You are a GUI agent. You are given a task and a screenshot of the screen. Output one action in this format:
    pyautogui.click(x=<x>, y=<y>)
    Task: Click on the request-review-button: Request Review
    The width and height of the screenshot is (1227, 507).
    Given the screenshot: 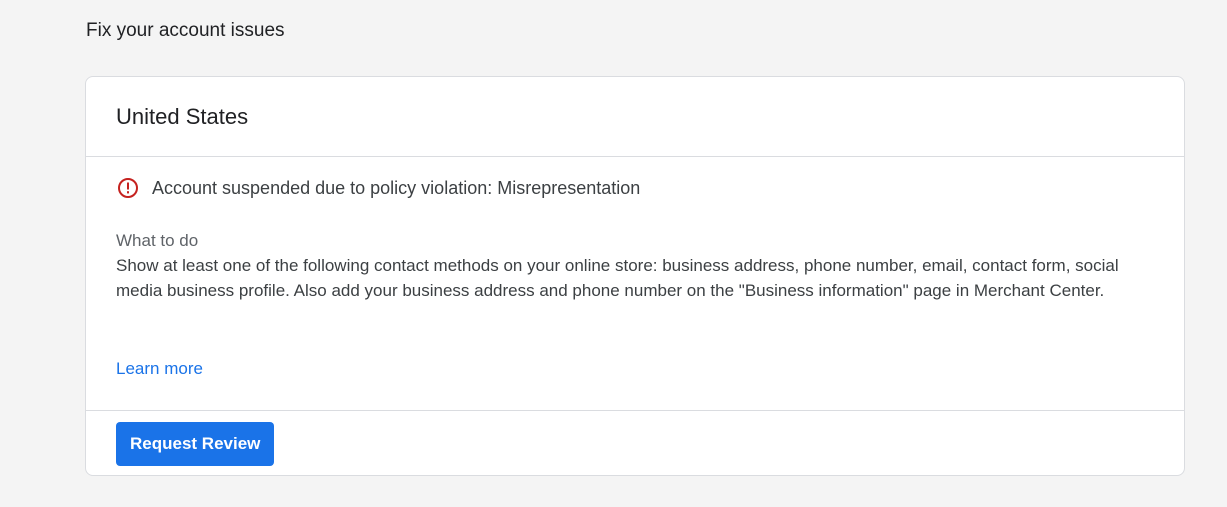 What is the action you would take?
    pyautogui.click(x=195, y=444)
    